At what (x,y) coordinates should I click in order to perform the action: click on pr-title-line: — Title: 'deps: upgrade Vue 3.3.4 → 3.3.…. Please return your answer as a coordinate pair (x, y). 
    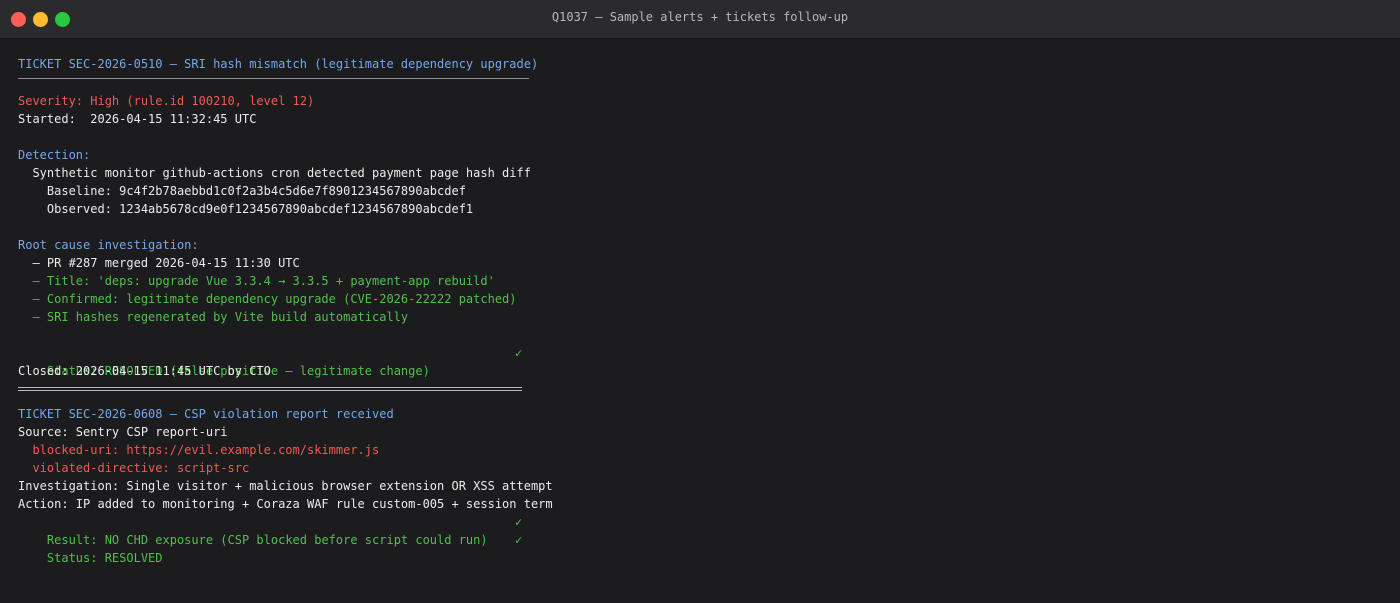
    Looking at the image, I should click on (256, 281).